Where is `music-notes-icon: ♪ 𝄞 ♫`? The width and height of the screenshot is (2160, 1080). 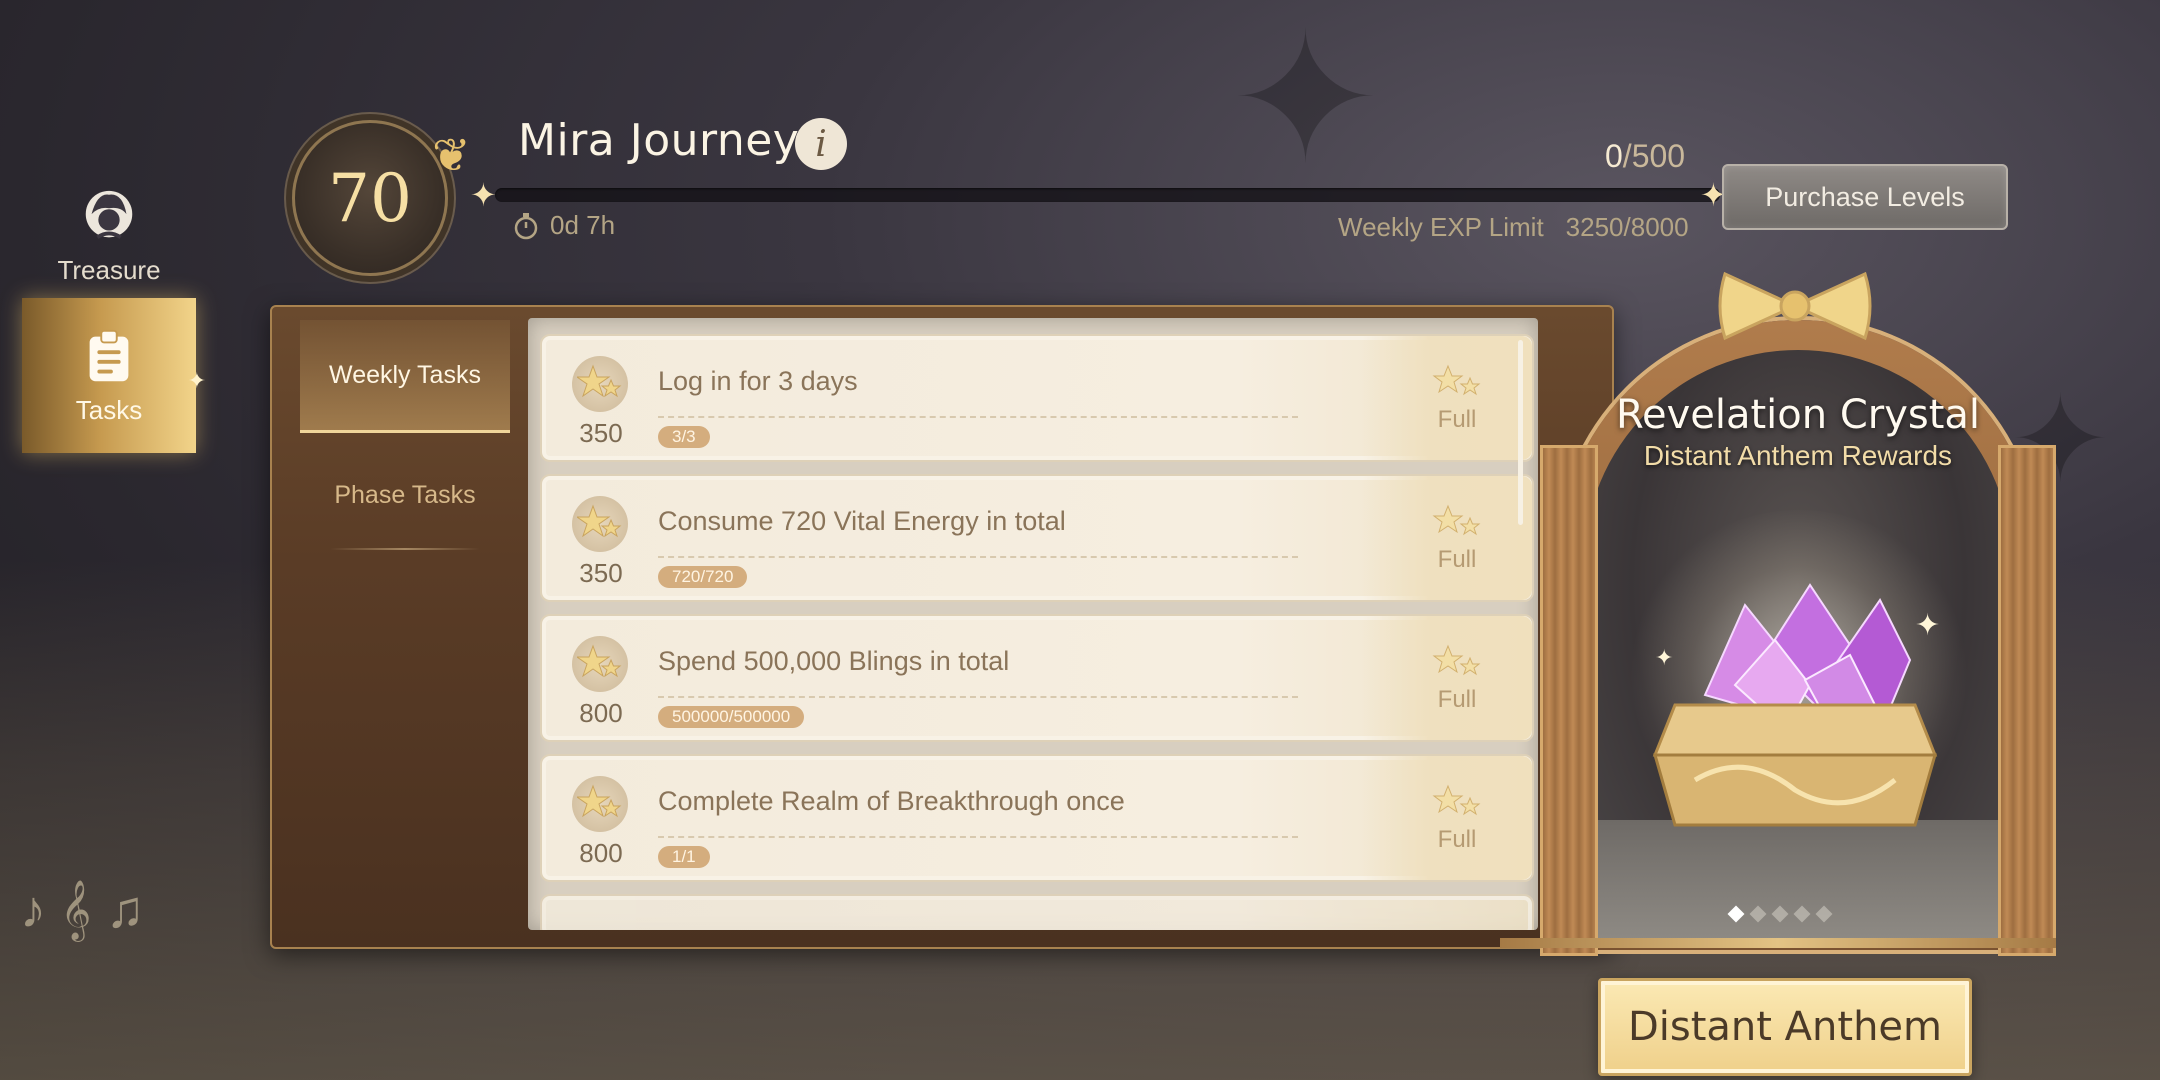
music-notes-icon: ♪ 𝄞 ♫ is located at coordinates (82, 910).